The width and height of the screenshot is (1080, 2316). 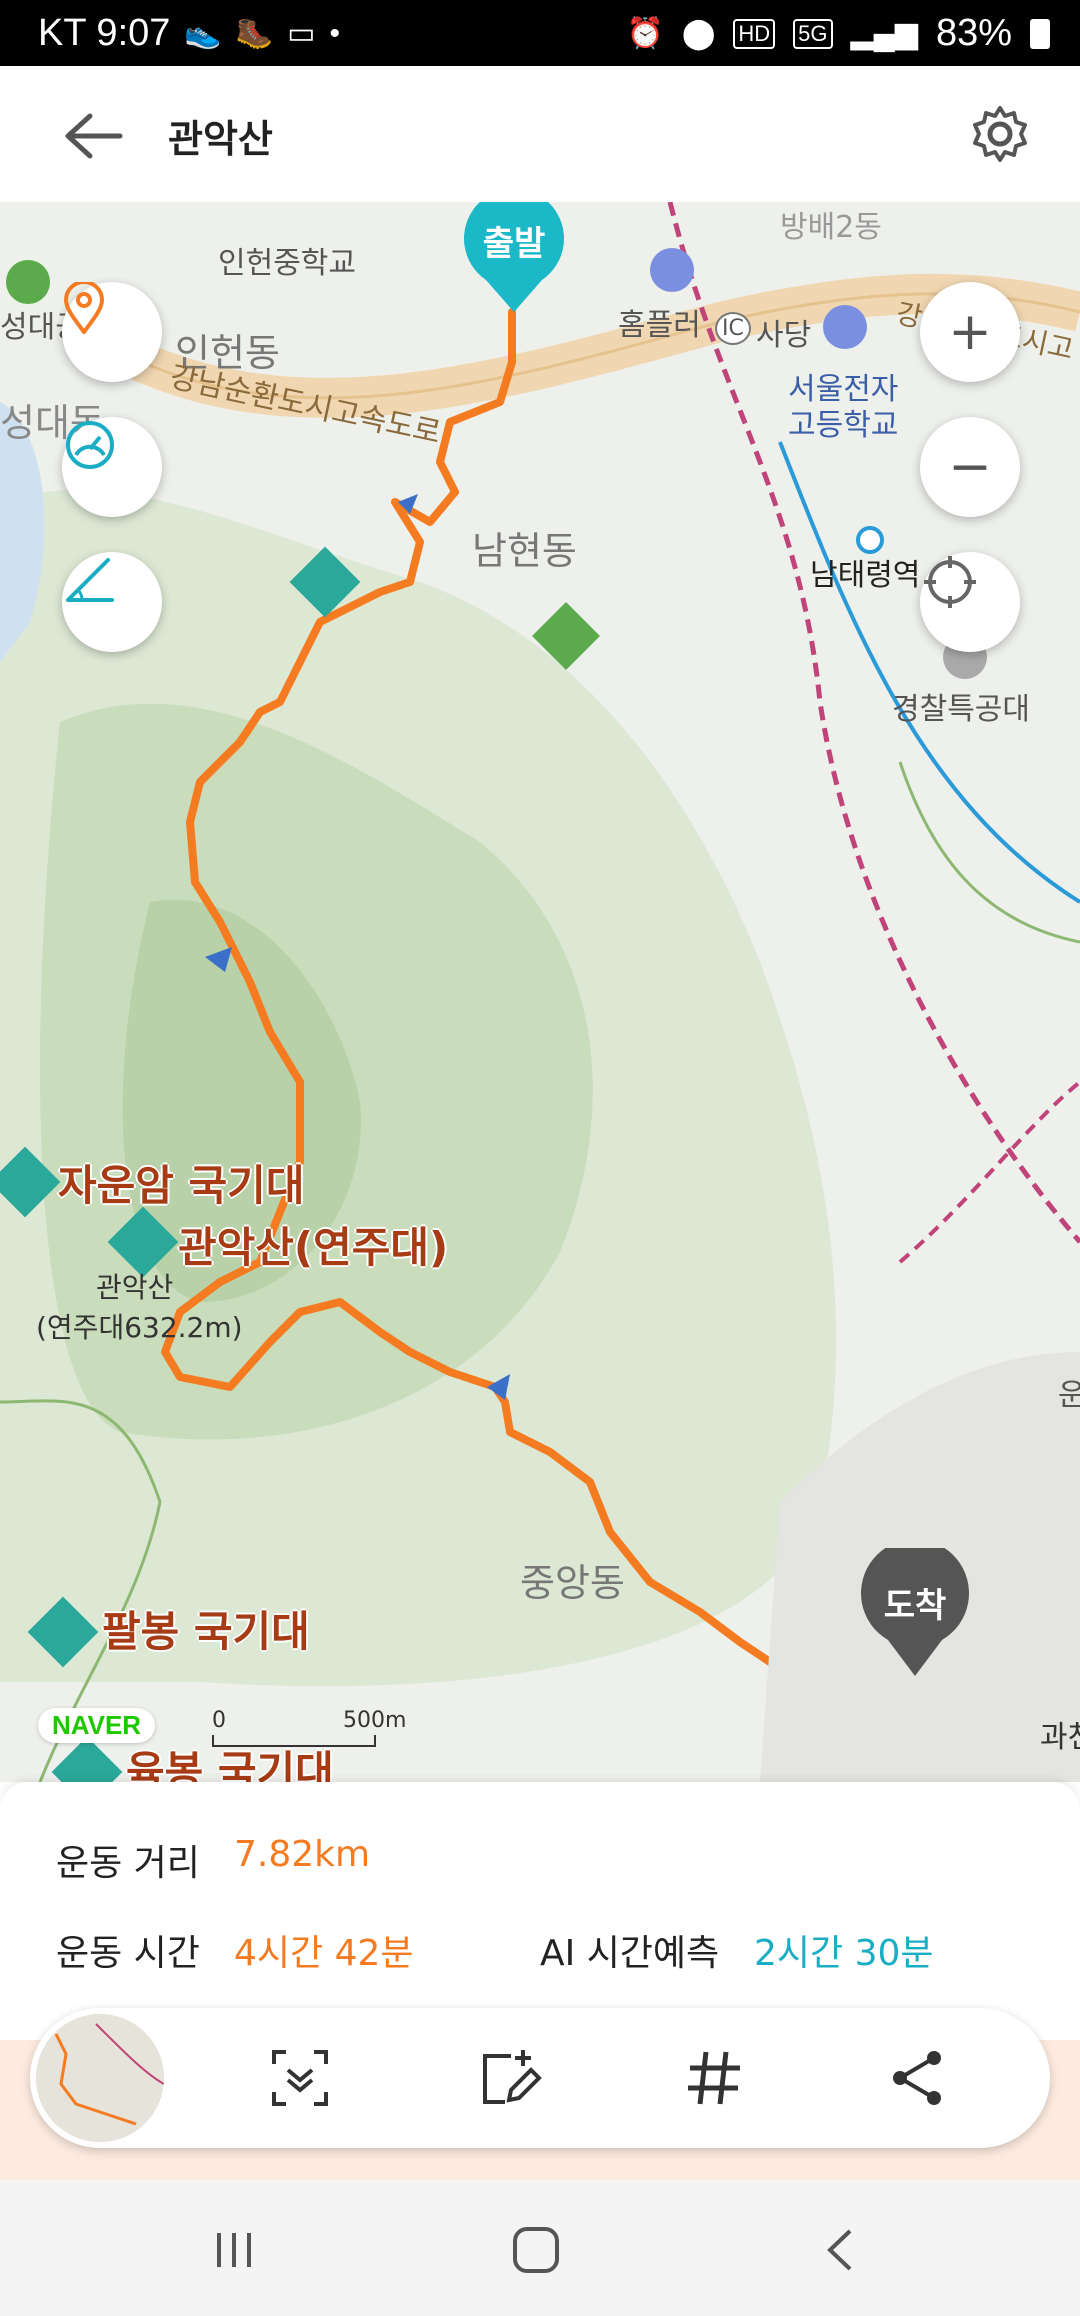 I want to click on mini-map-icon, so click(x=100, y=2078).